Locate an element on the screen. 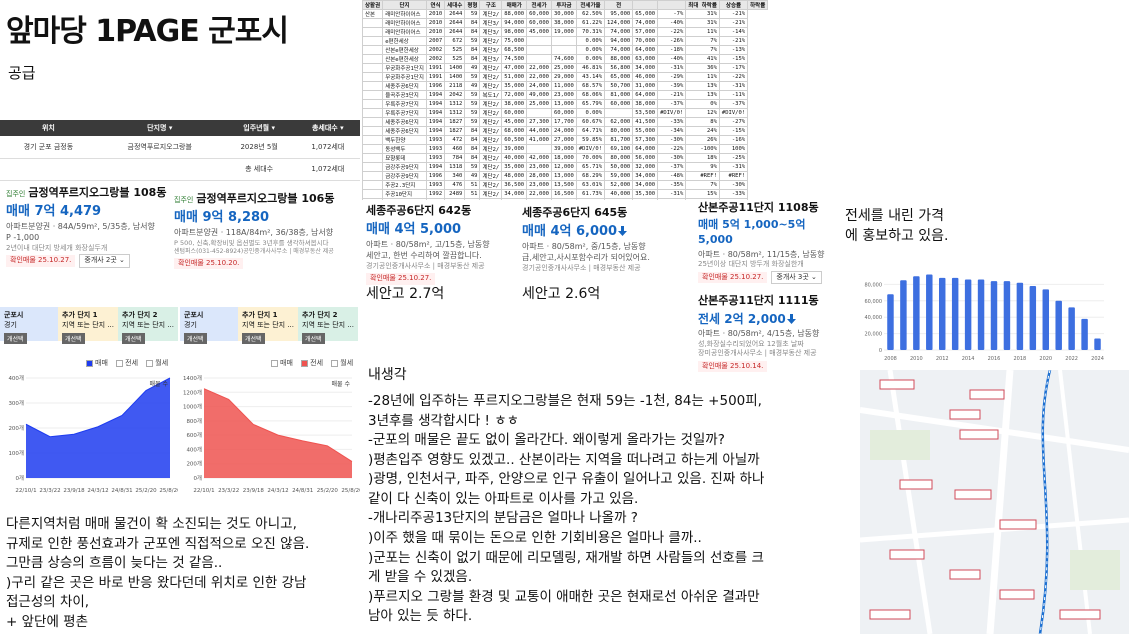 The image size is (1129, 634). table-cell: 무궁화주공1단지 is located at coordinates (404, 77).